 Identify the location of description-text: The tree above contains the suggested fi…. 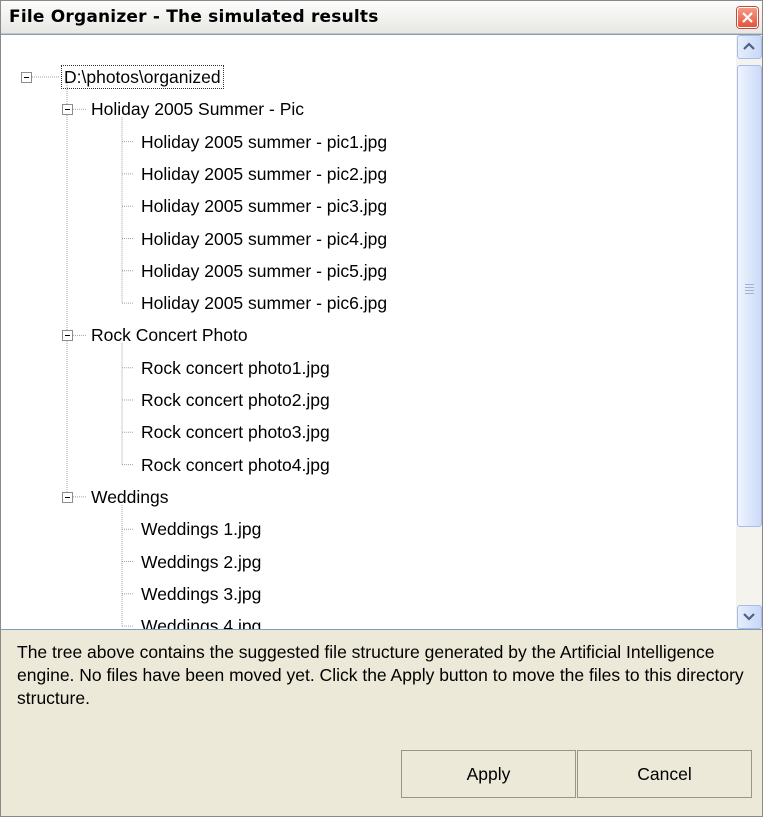
(380, 675).